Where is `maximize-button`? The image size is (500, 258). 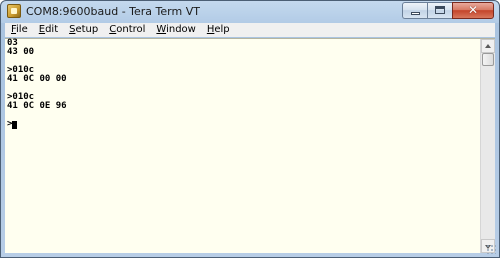 maximize-button is located at coordinates (439, 10).